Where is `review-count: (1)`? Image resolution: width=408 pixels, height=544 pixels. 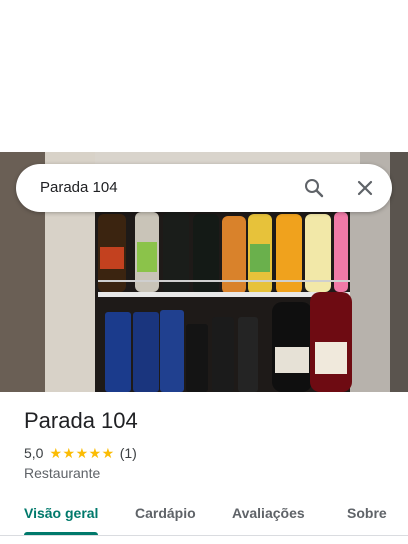
review-count: (1) is located at coordinates (128, 453).